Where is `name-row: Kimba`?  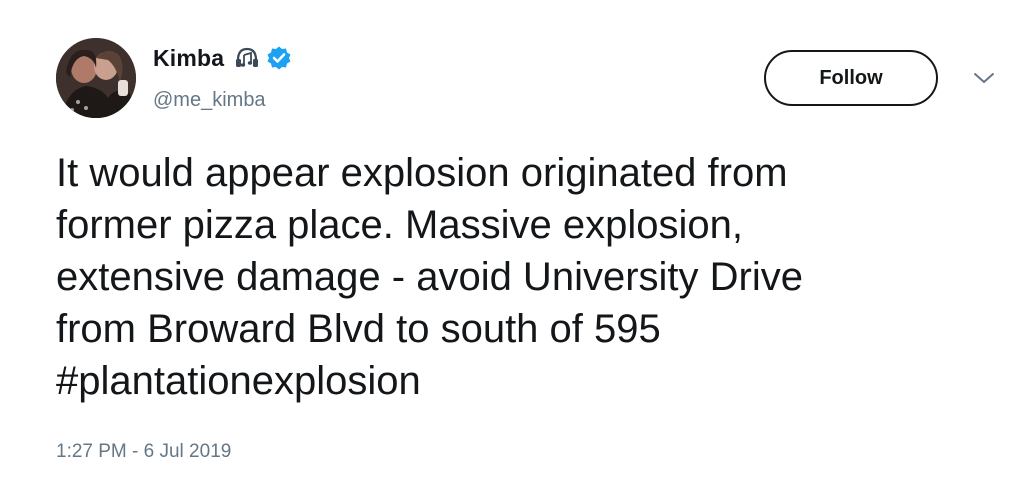 name-row: Kimba is located at coordinates (222, 58).